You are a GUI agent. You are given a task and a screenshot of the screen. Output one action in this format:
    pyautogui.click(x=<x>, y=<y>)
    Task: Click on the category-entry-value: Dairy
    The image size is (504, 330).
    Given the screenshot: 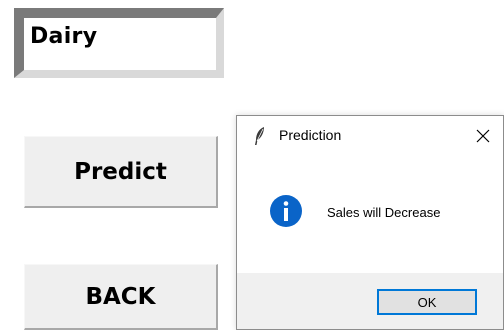 What is the action you would take?
    pyautogui.click(x=64, y=36)
    